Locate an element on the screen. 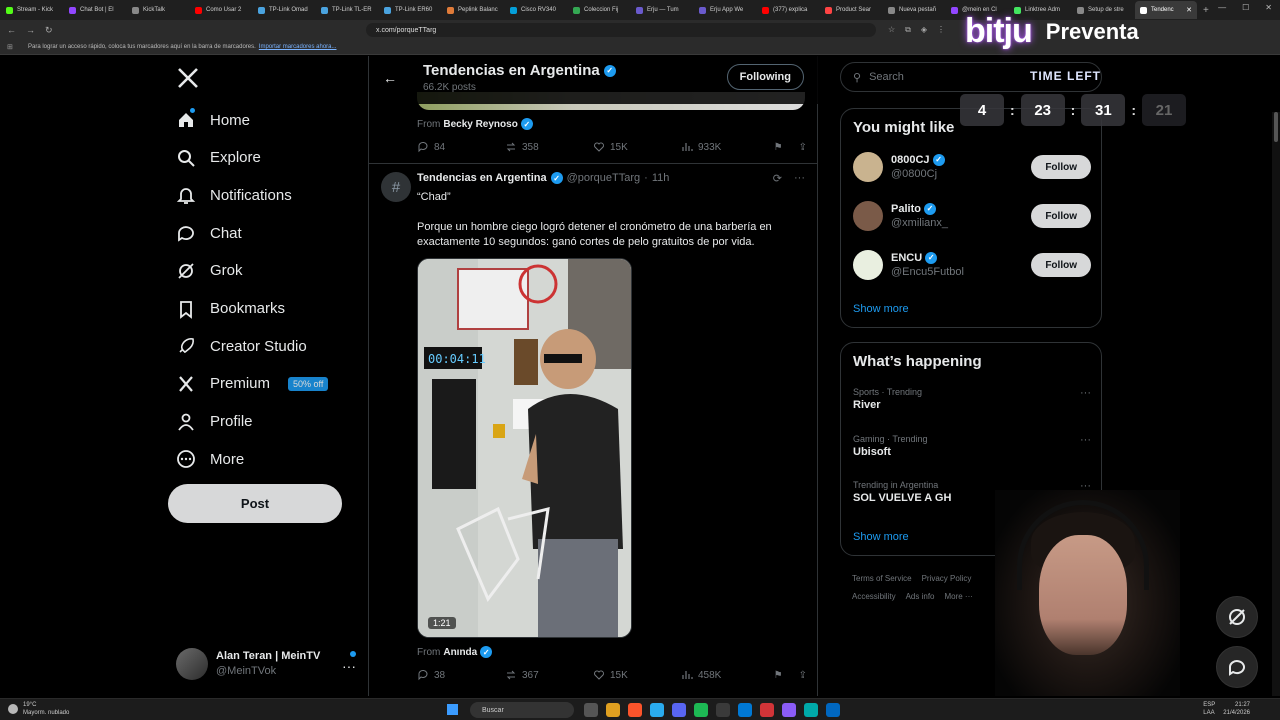 The width and height of the screenshot is (1280, 720). browser-tab: (377) explica is located at coordinates (788, 10).